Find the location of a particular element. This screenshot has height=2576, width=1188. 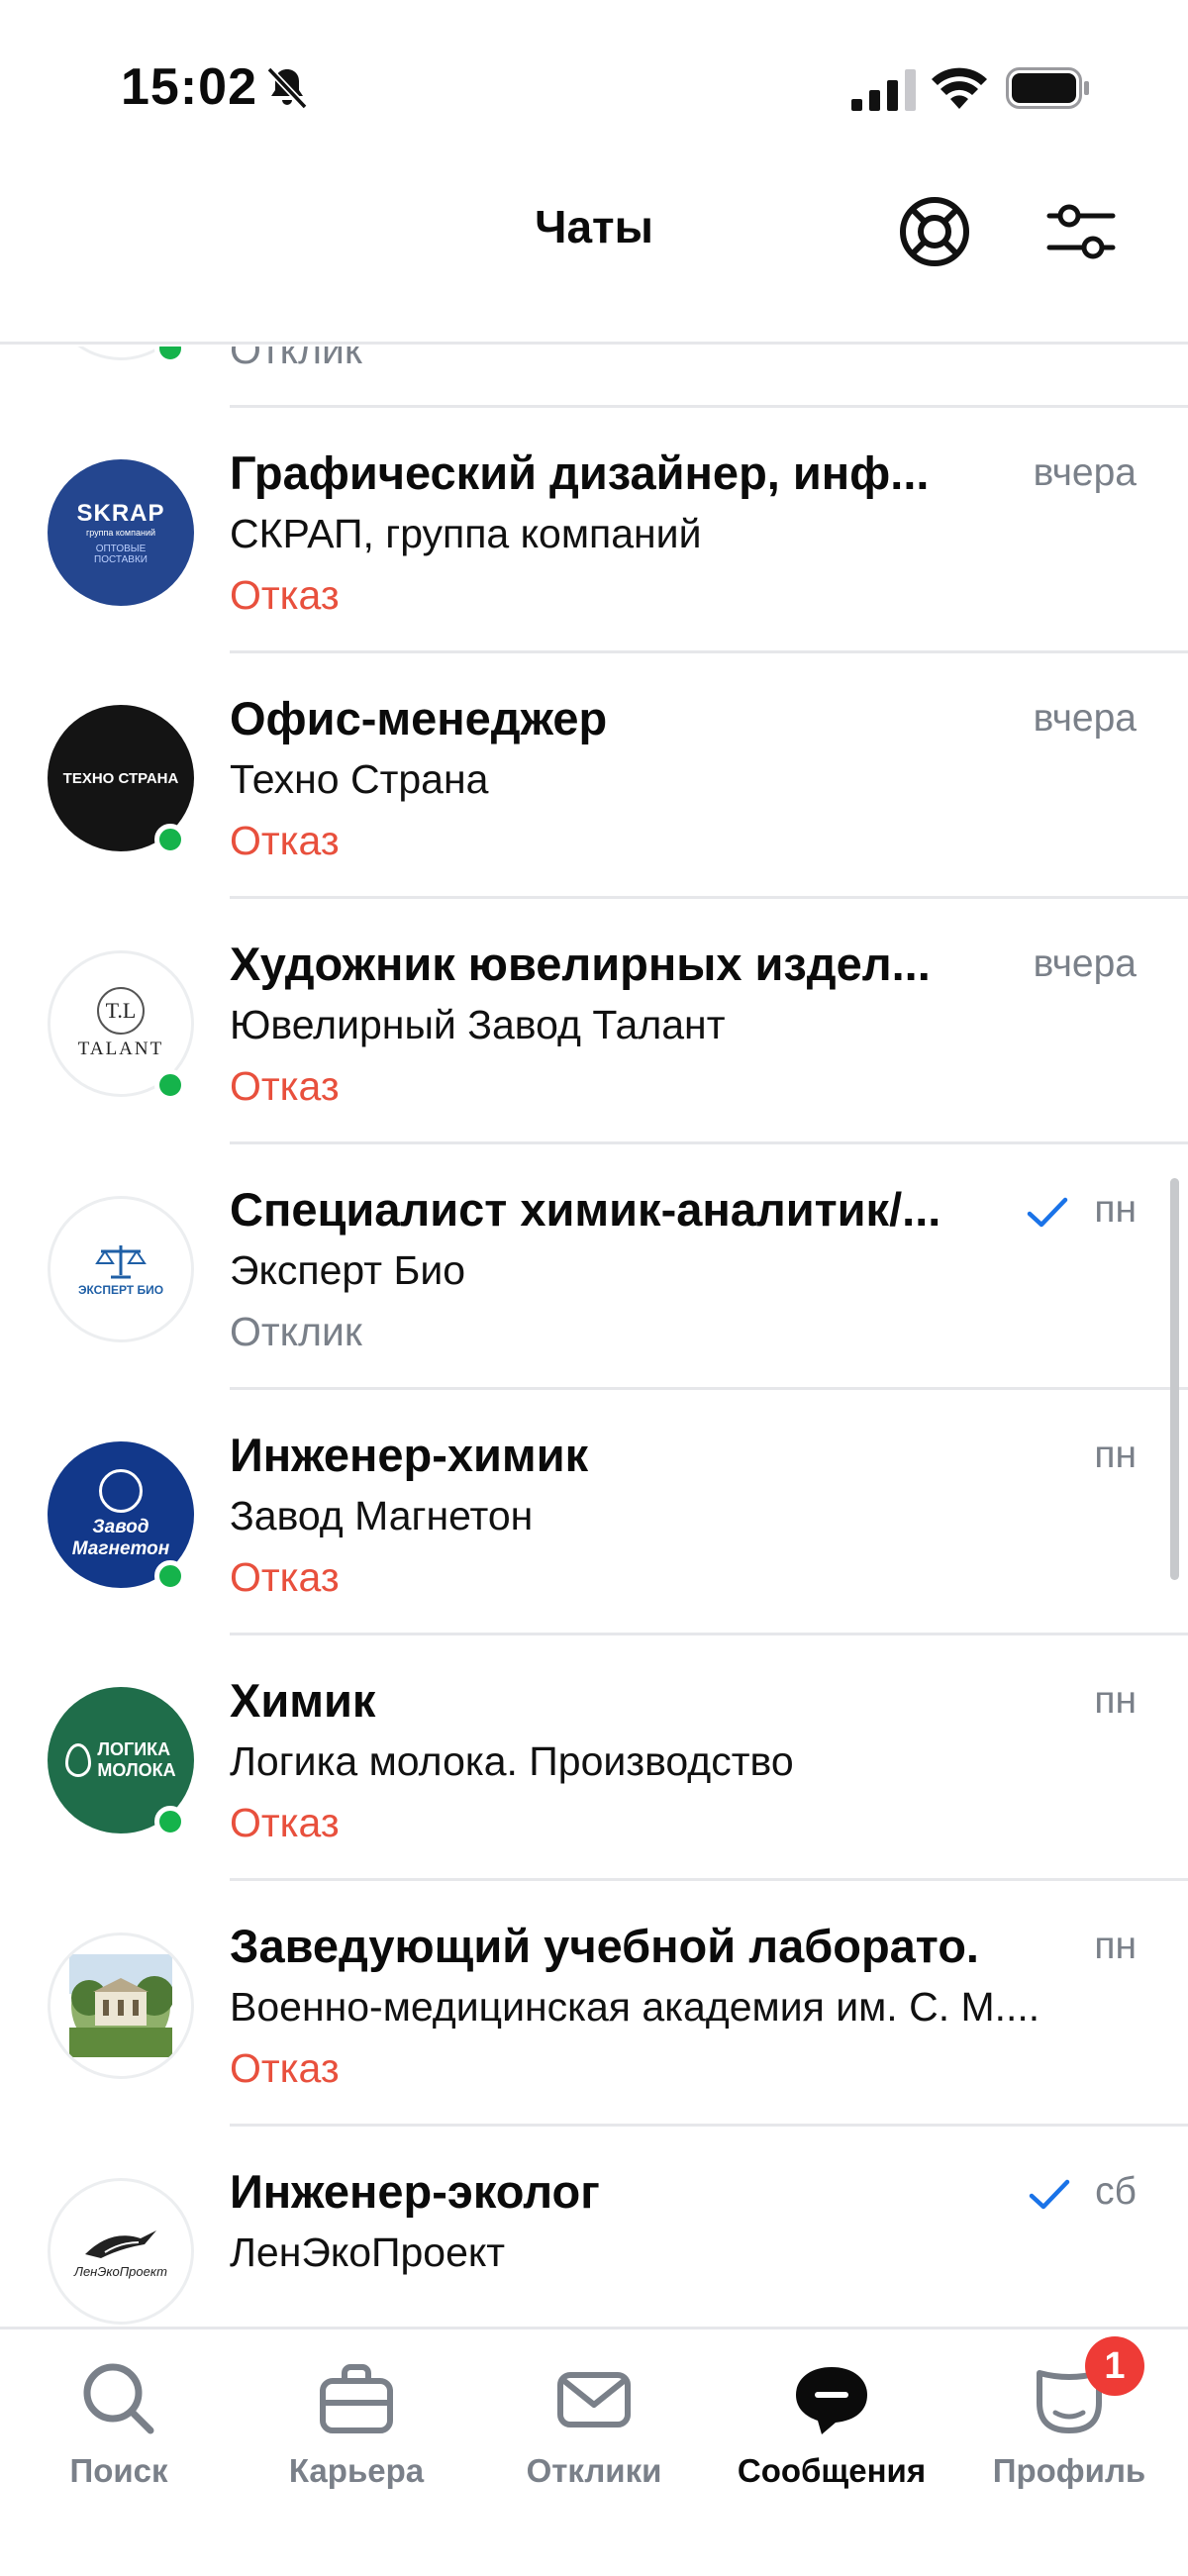

notification-badge: 1 is located at coordinates (1114, 2366).